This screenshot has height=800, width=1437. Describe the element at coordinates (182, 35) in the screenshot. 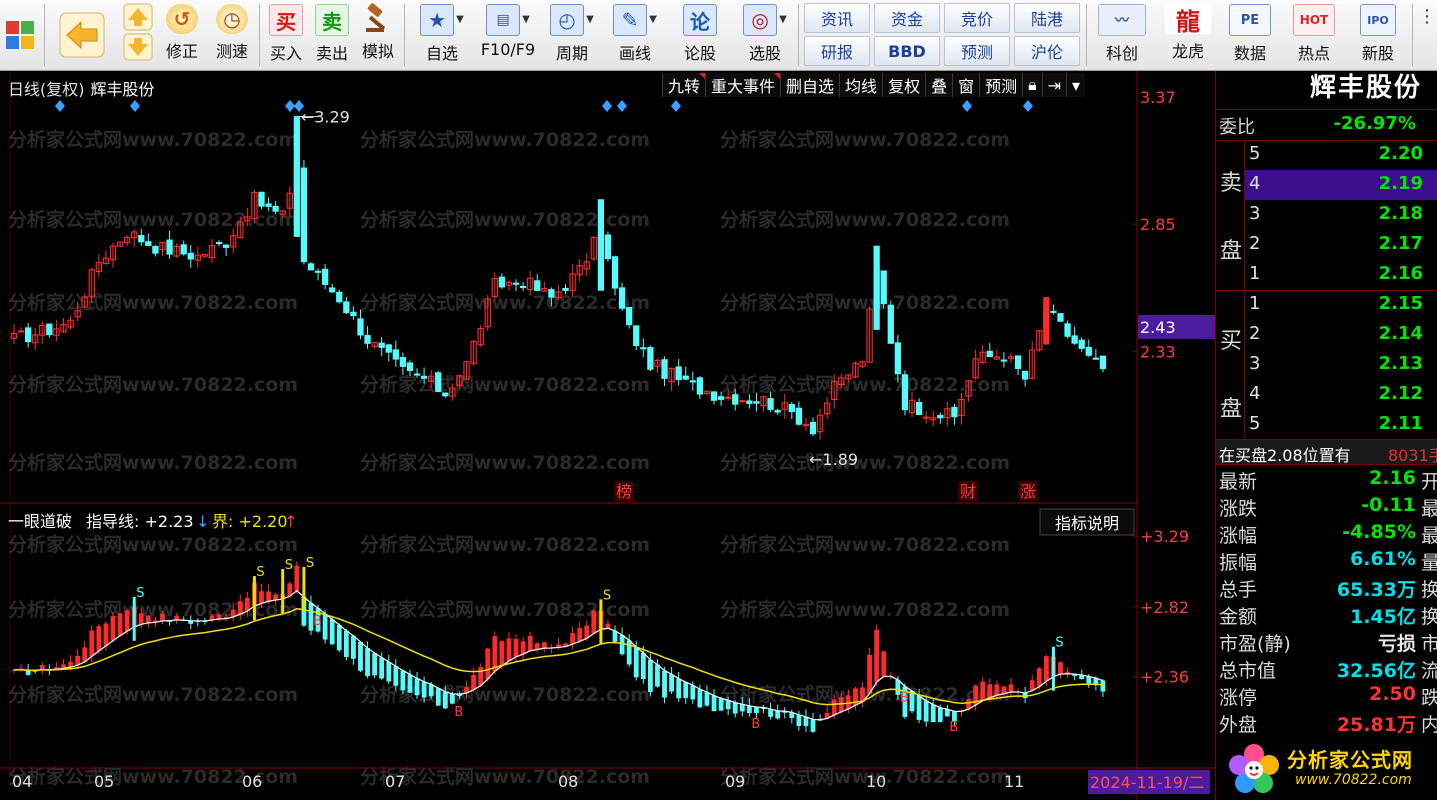

I see `fix-button: ↺ 修正` at that location.